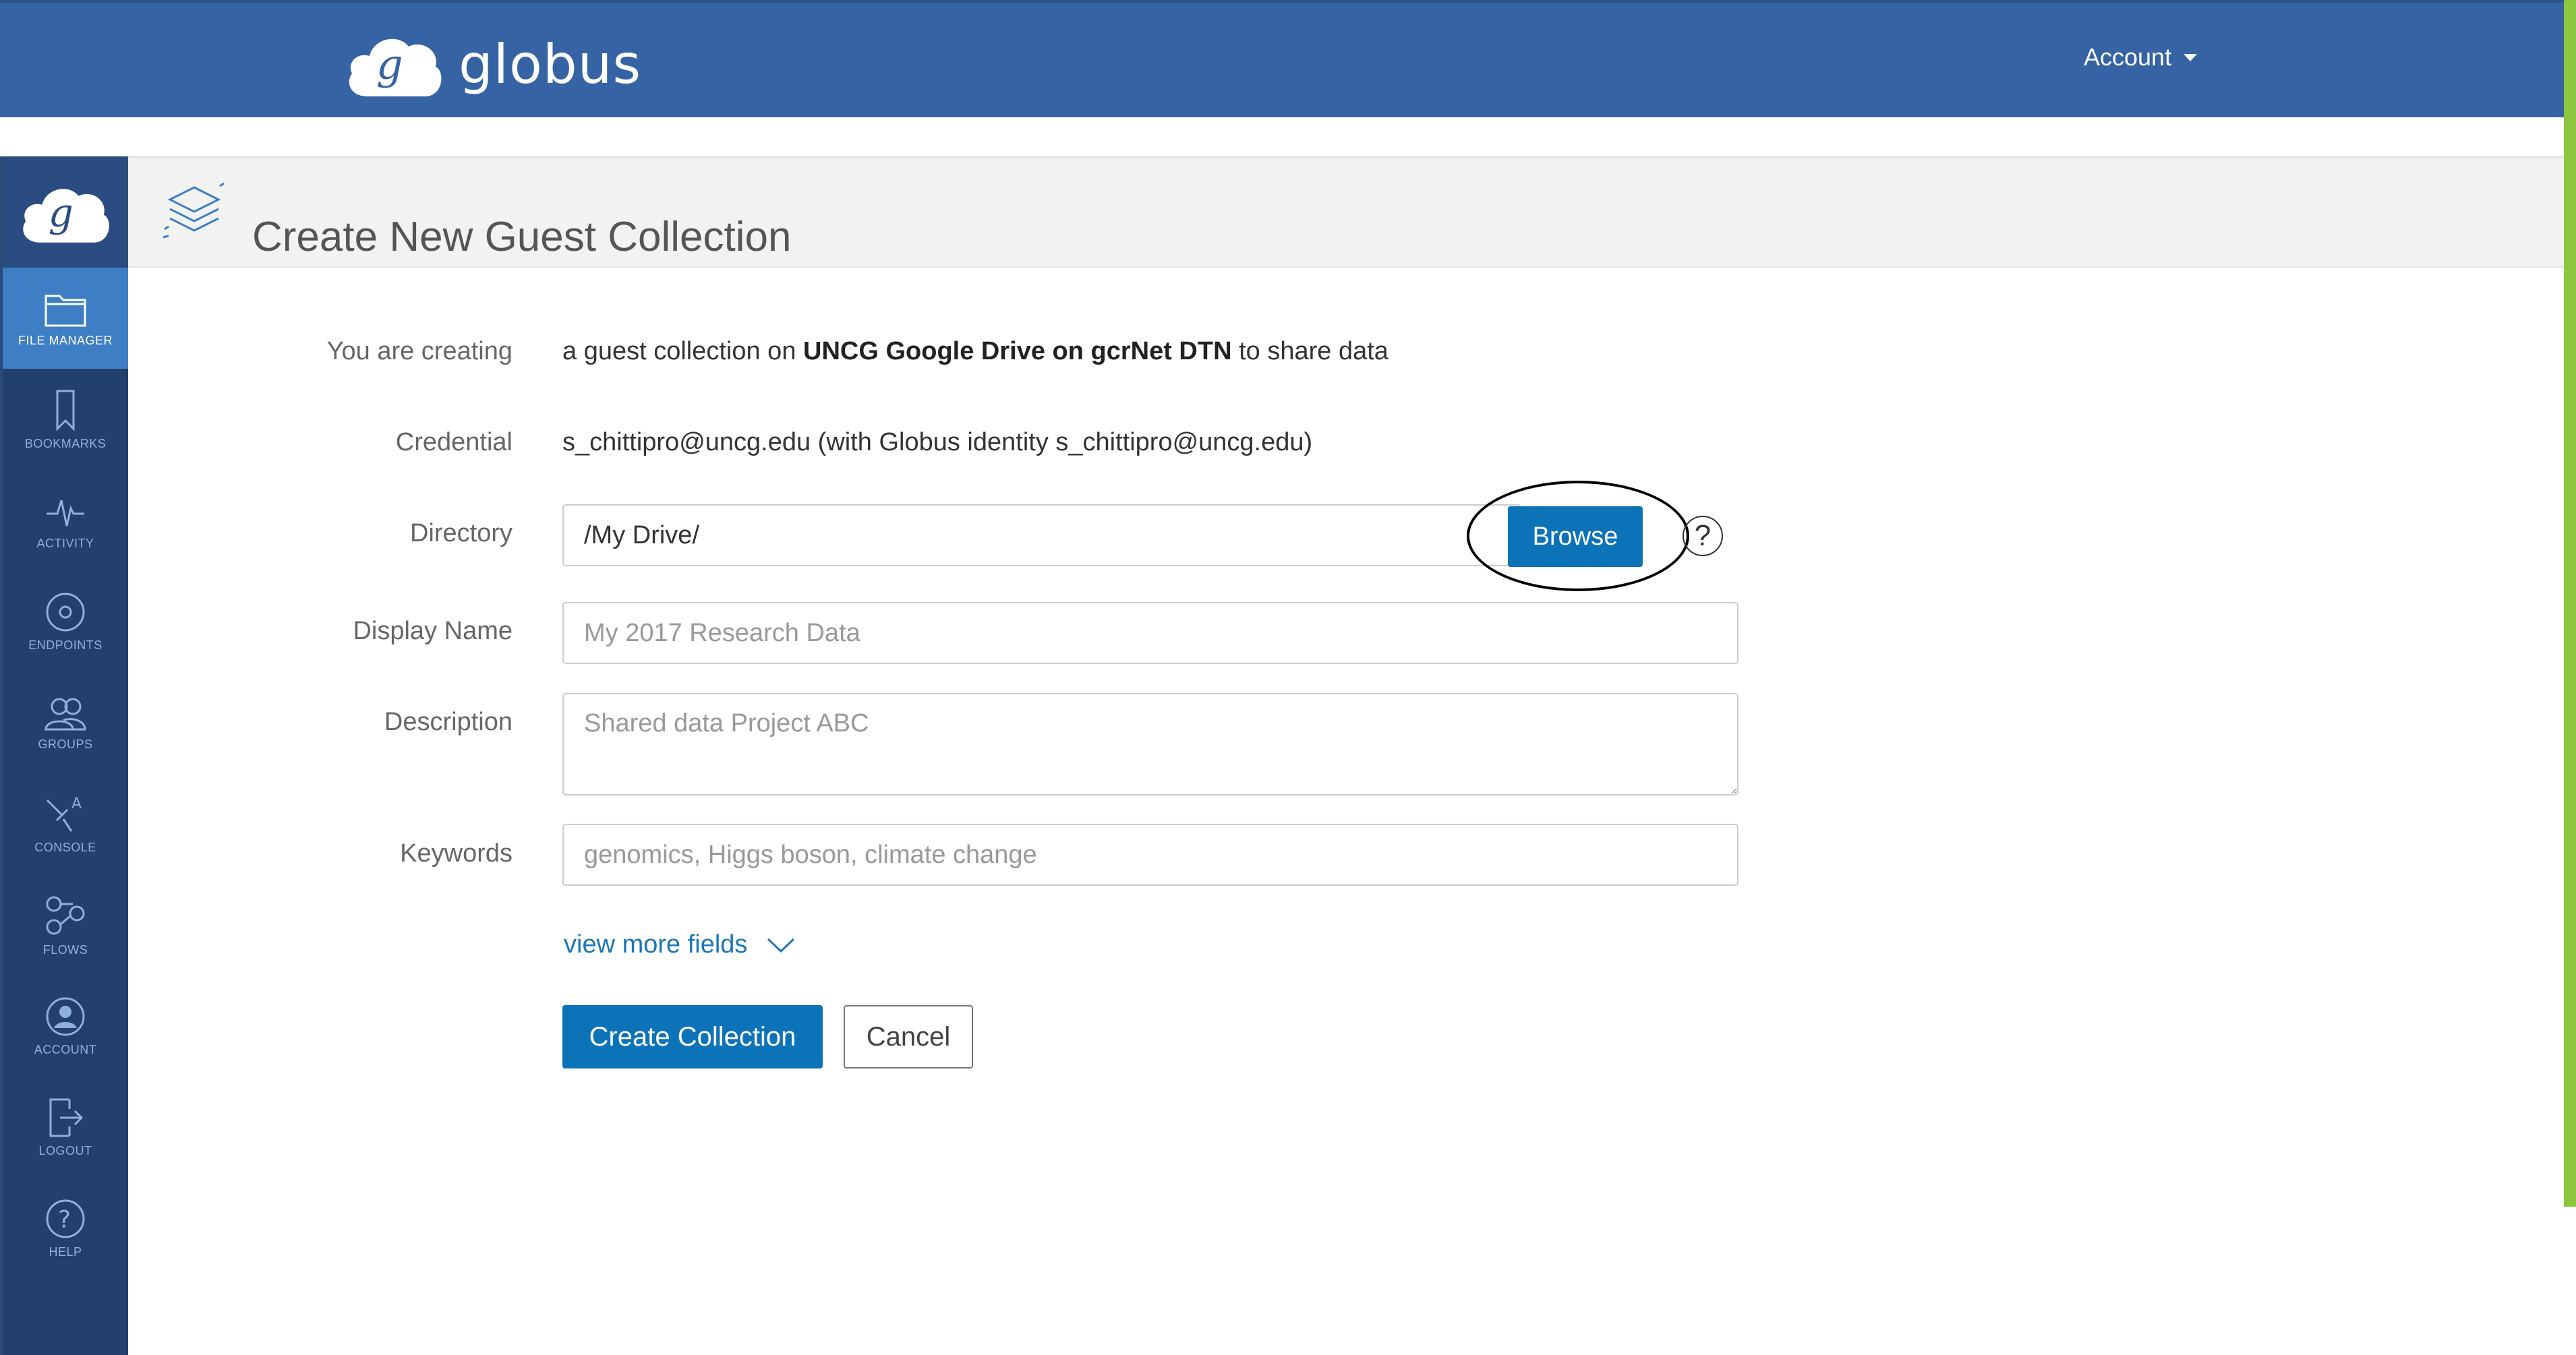 Image resolution: width=2576 pixels, height=1355 pixels. Describe the element at coordinates (2191, 57) in the screenshot. I see `caret-down-icon` at that location.